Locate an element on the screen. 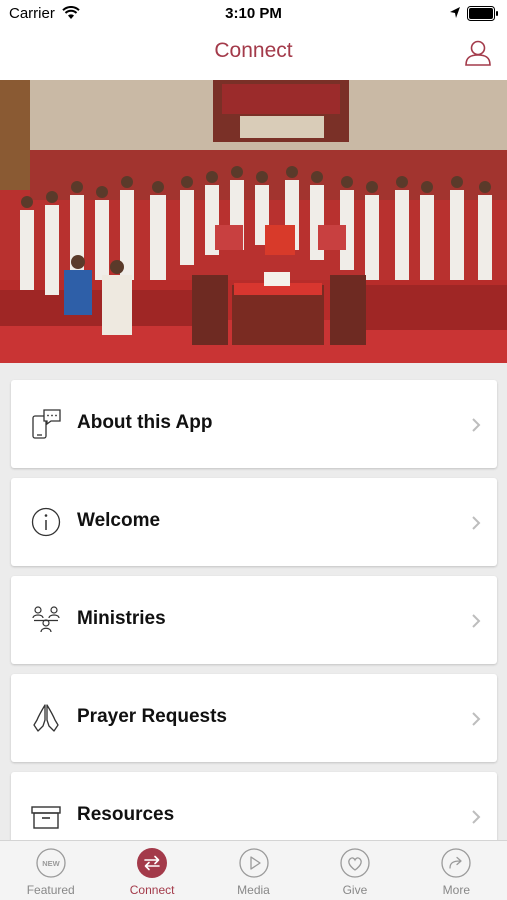 This screenshot has width=507, height=900. menu-item-welcome: Welcome is located at coordinates (254, 522).